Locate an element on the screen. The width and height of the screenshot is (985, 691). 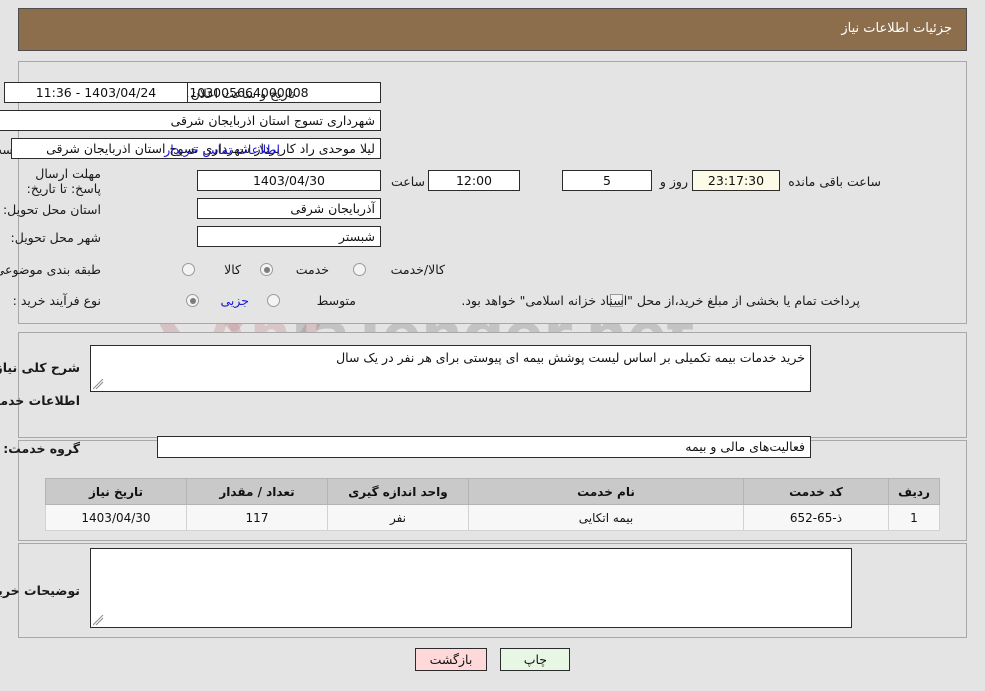
deadline-label: مهلت ارسال پاسخ: تا تاریخ: is located at coordinates (63, 181).